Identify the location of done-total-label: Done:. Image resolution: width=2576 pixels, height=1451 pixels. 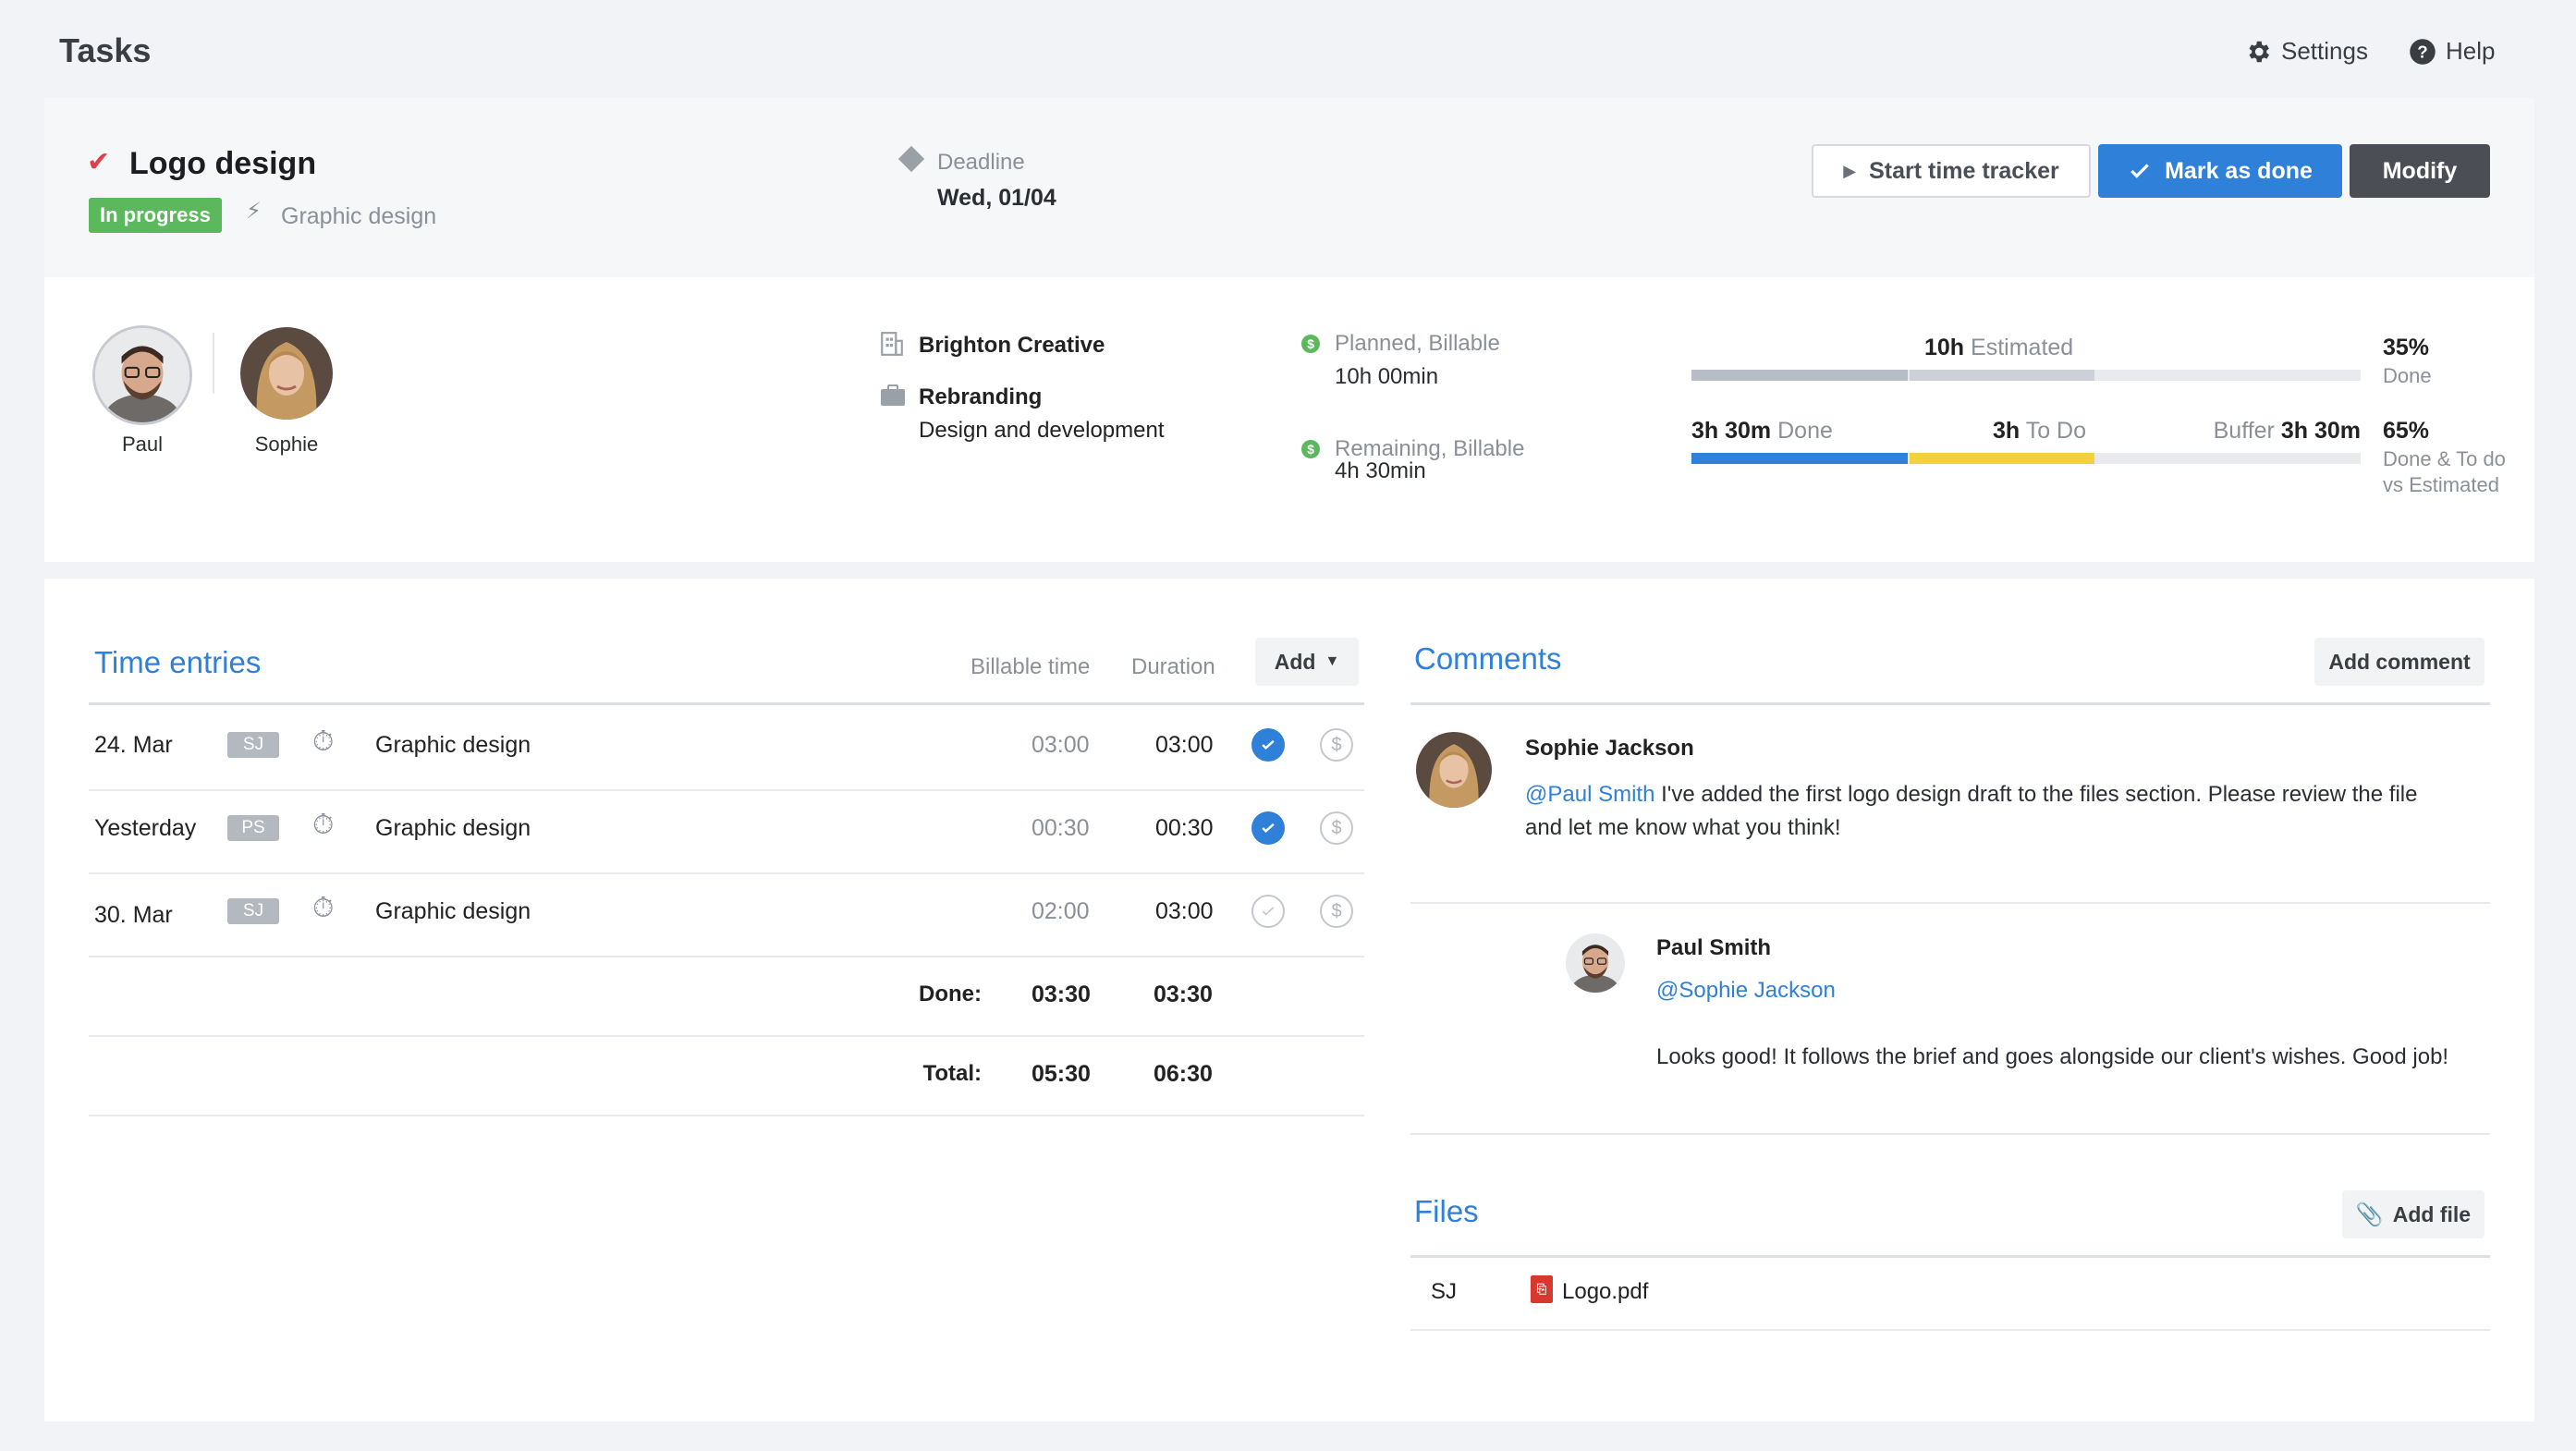
(950, 994).